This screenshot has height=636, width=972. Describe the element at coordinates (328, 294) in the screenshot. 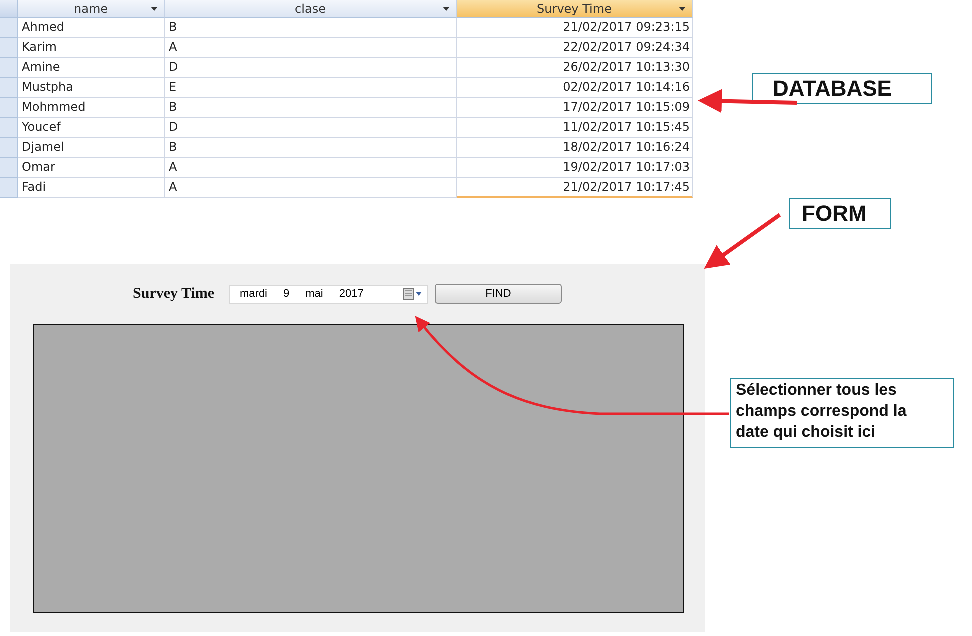

I see `date-picker: mardi 9 mai 2017` at that location.